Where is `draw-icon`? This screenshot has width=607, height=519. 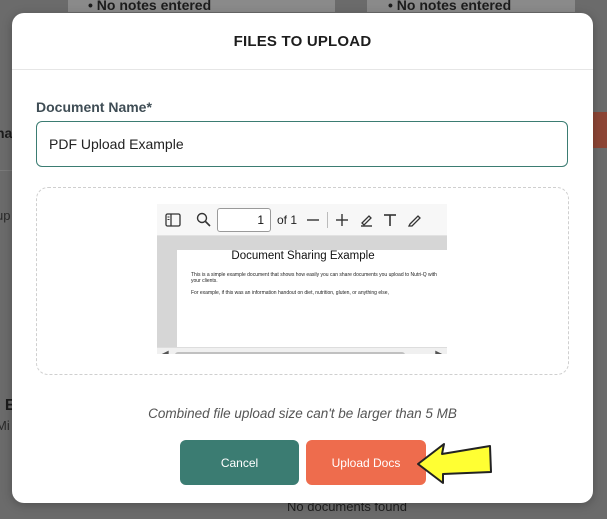 draw-icon is located at coordinates (414, 220).